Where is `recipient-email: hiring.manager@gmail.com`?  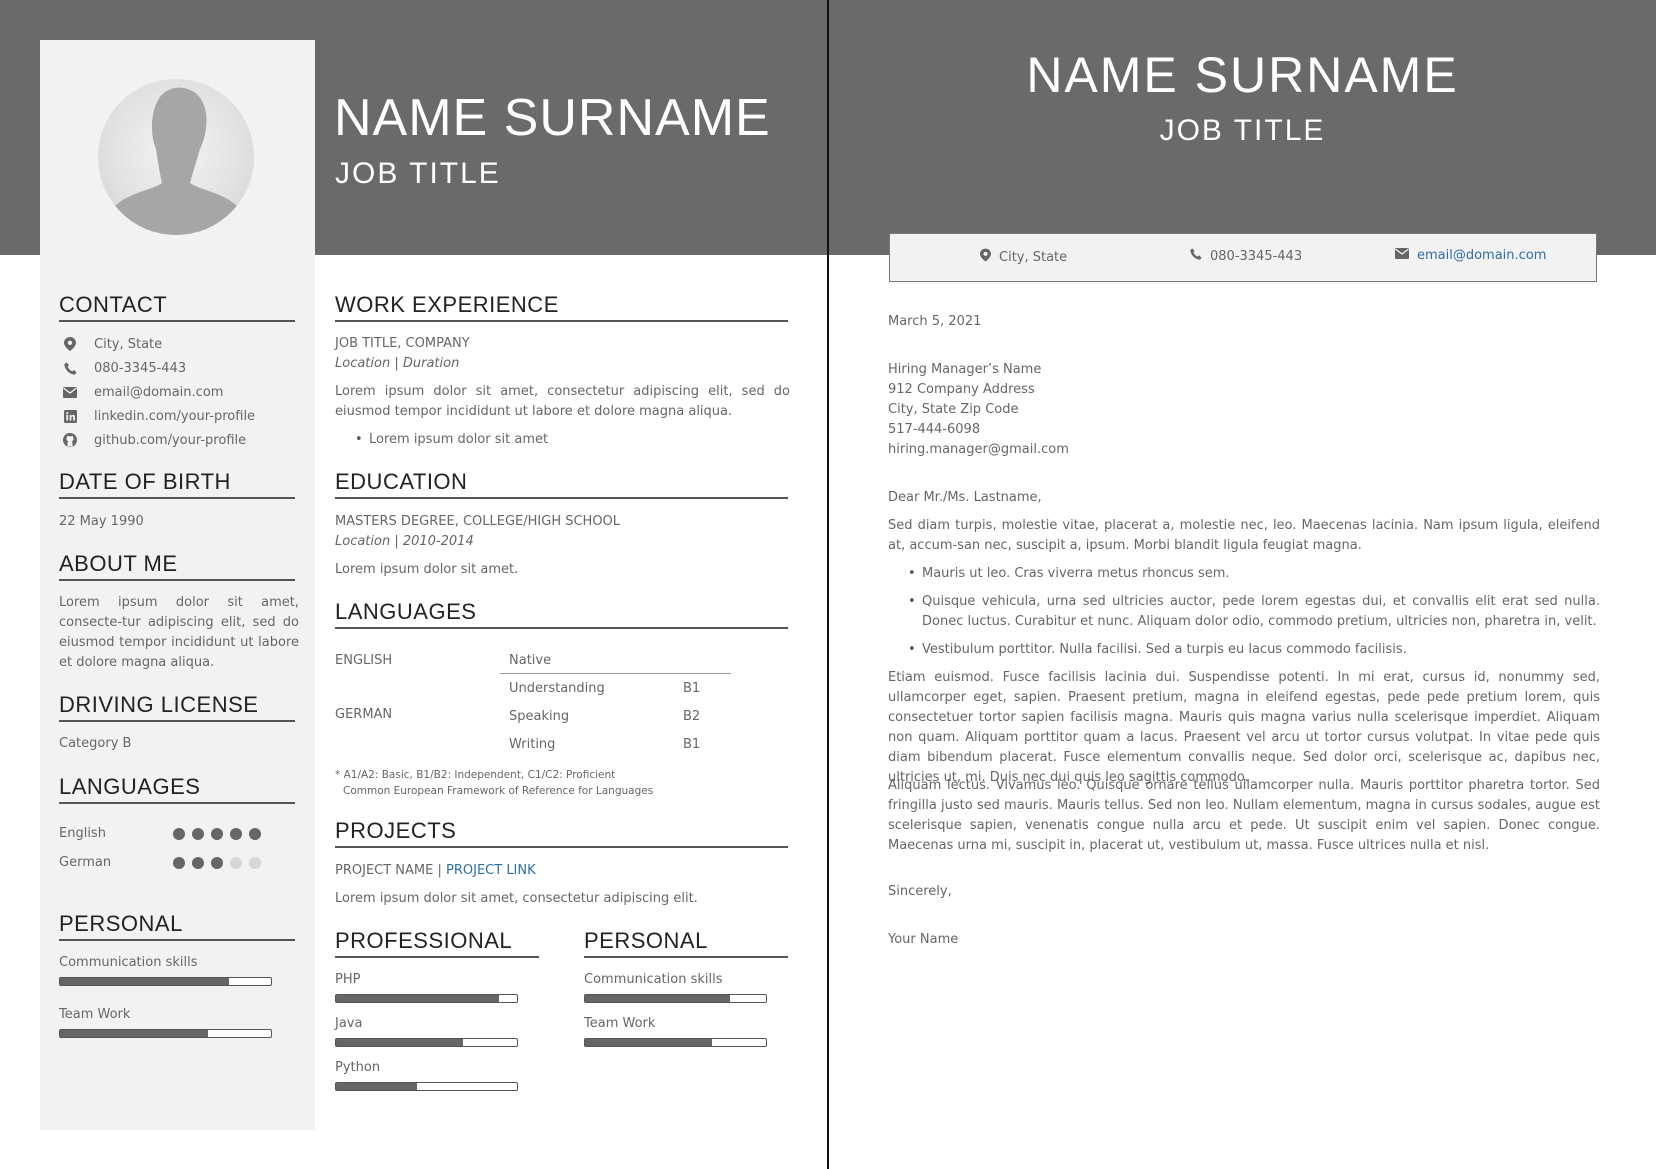
recipient-email: hiring.manager@gmail.com is located at coordinates (978, 449).